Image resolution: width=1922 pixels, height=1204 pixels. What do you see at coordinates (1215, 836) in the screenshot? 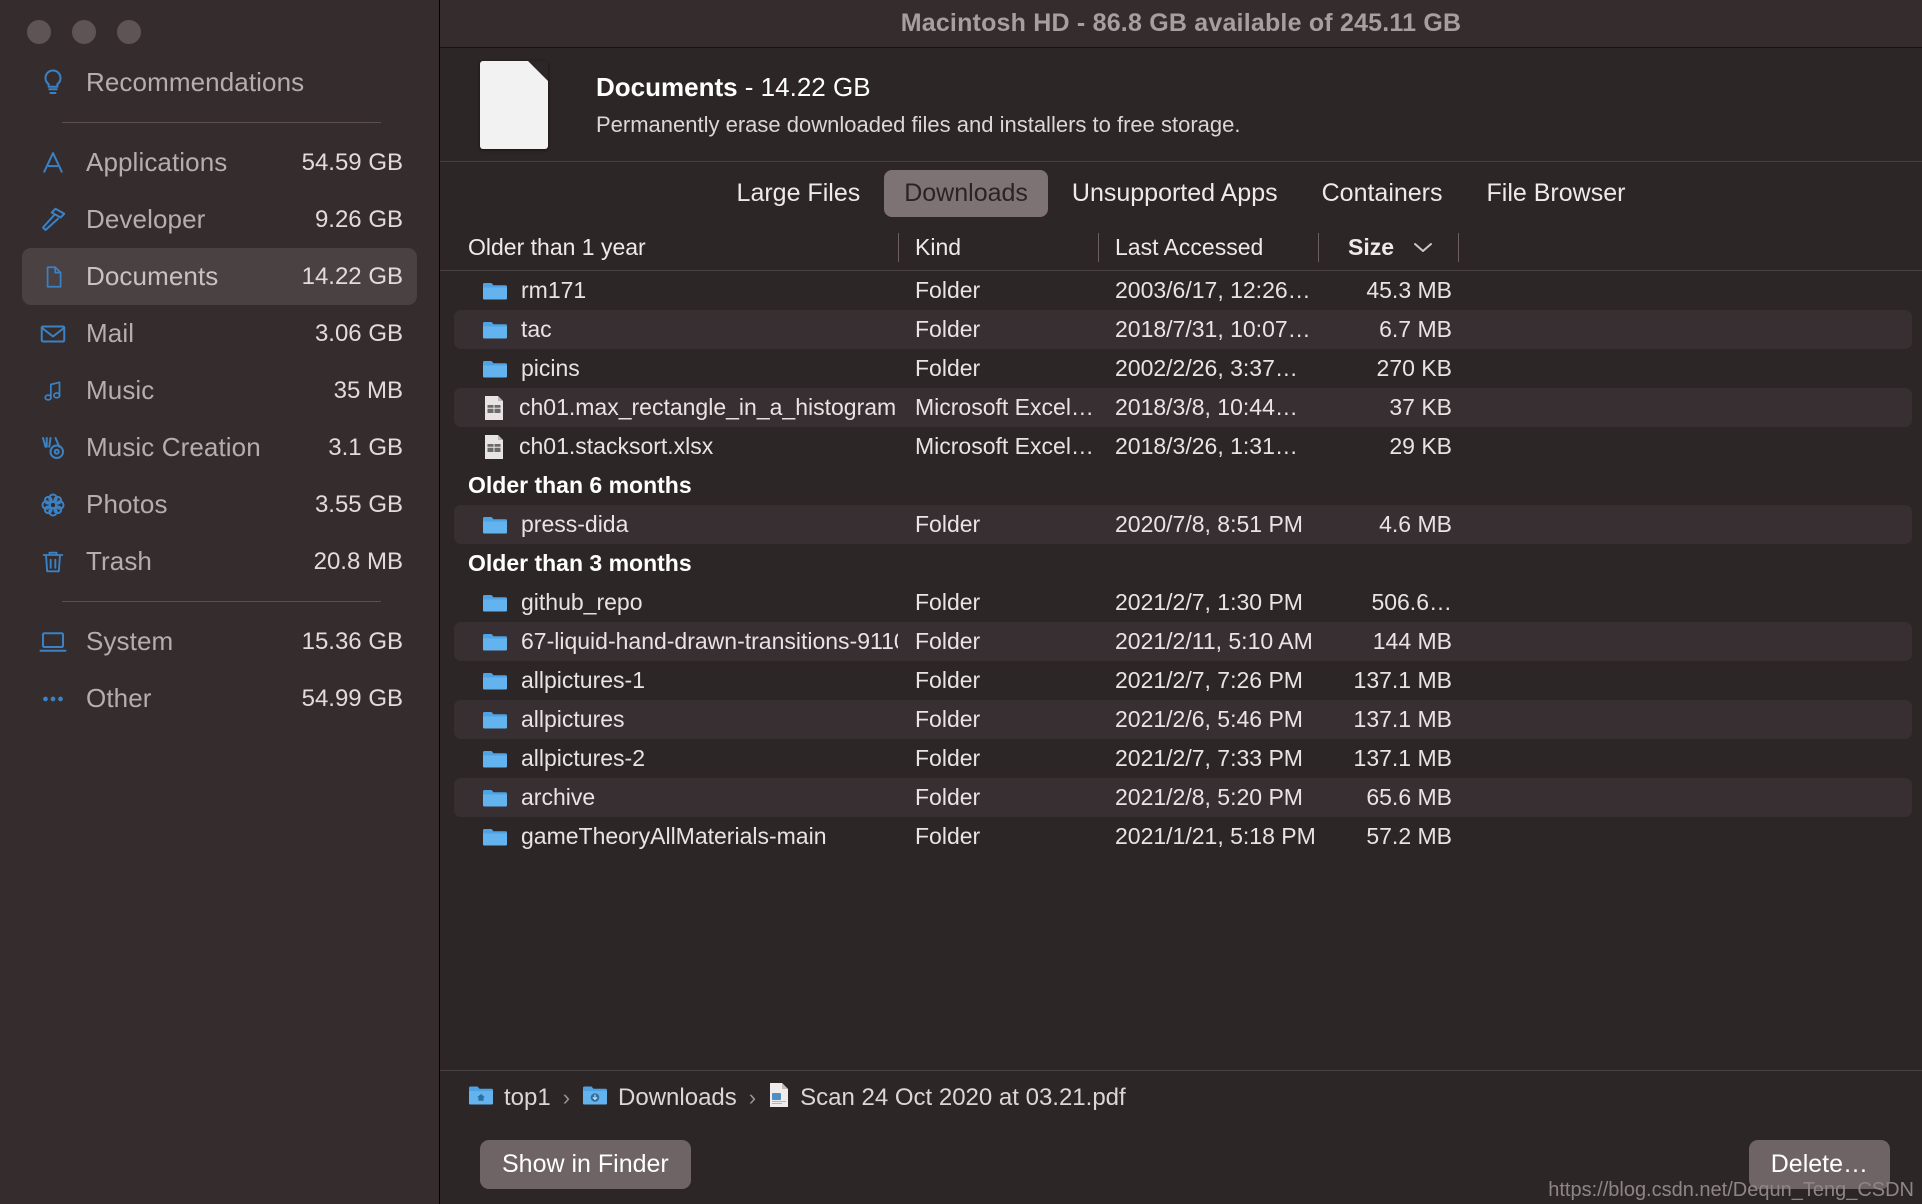
I see `file-last-accessed-cell: 2021/1/21, 5:18 PM` at bounding box center [1215, 836].